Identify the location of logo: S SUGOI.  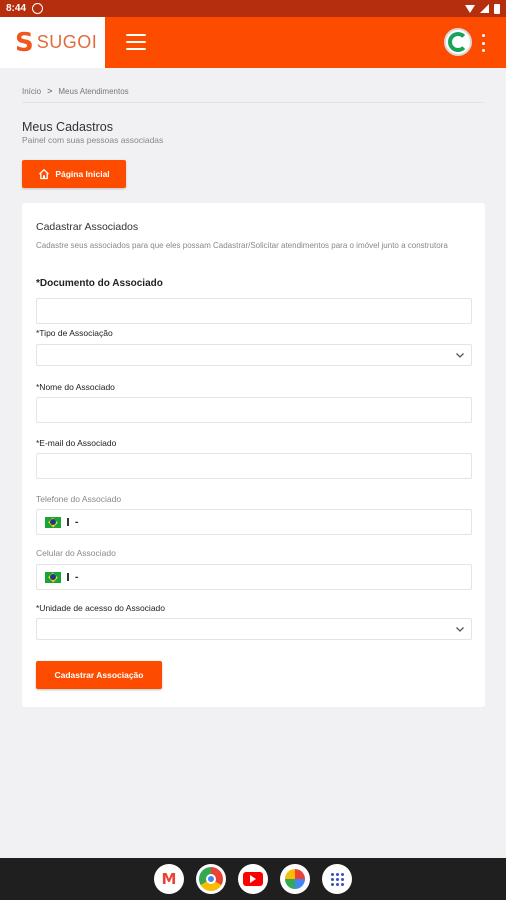
(52, 42).